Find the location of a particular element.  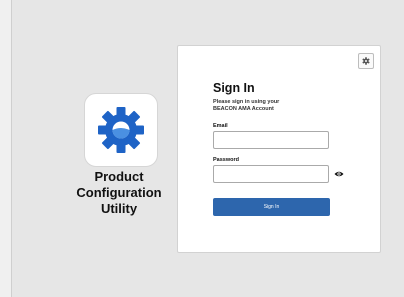

app-name: Product Configuration Utility is located at coordinates (119, 193).